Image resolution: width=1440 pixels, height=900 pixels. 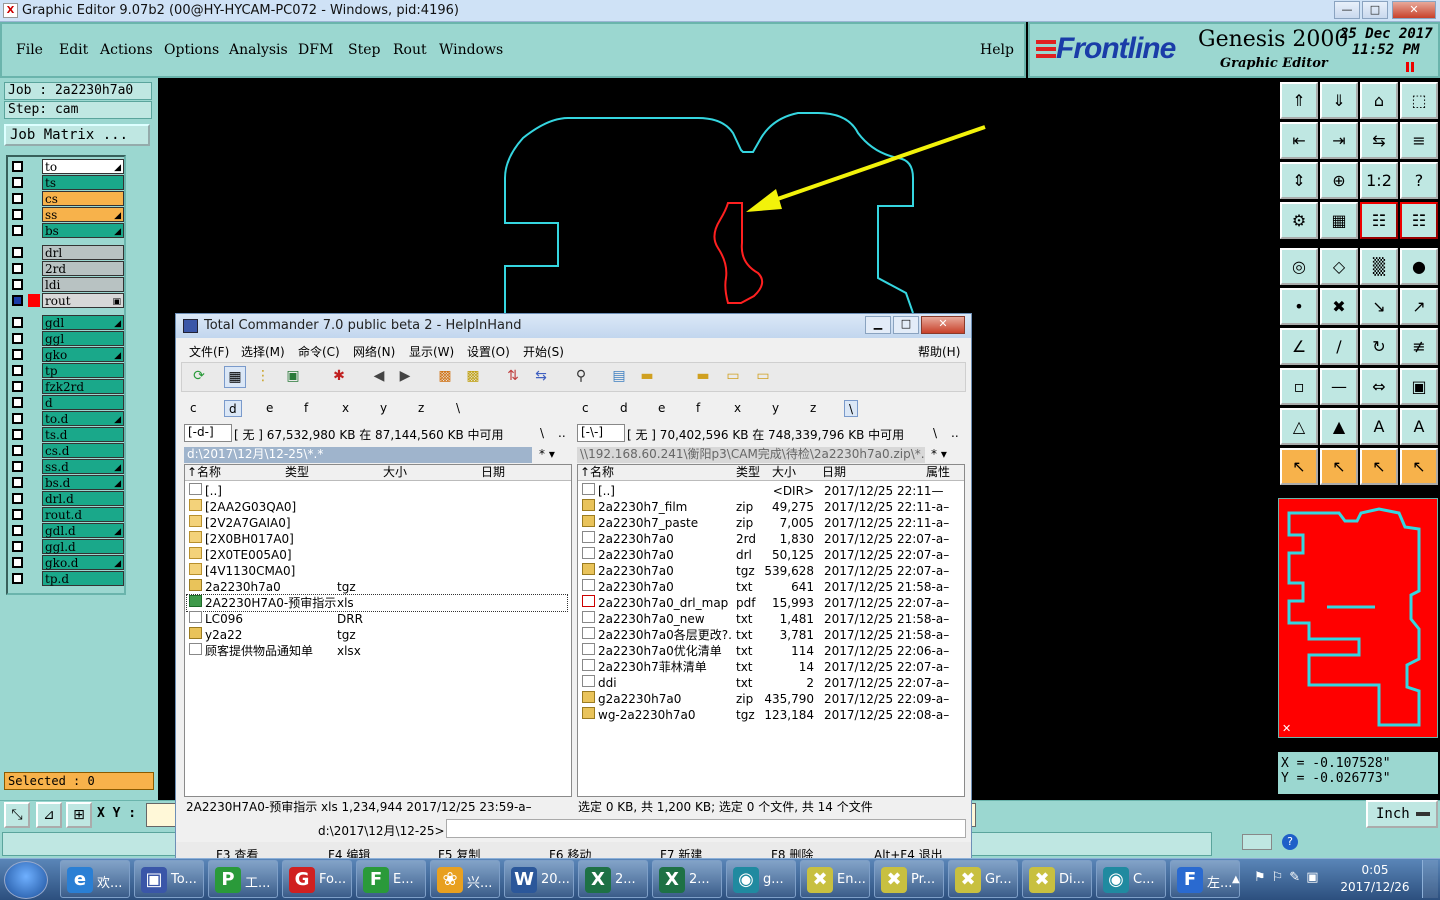 What do you see at coordinates (364, 50) in the screenshot?
I see `menu-step: Step` at bounding box center [364, 50].